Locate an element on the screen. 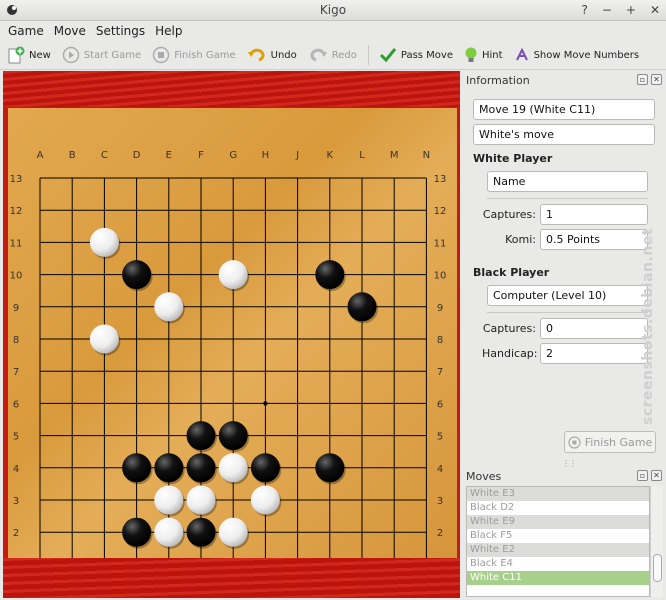  undo-button: Undo is located at coordinates (272, 55).